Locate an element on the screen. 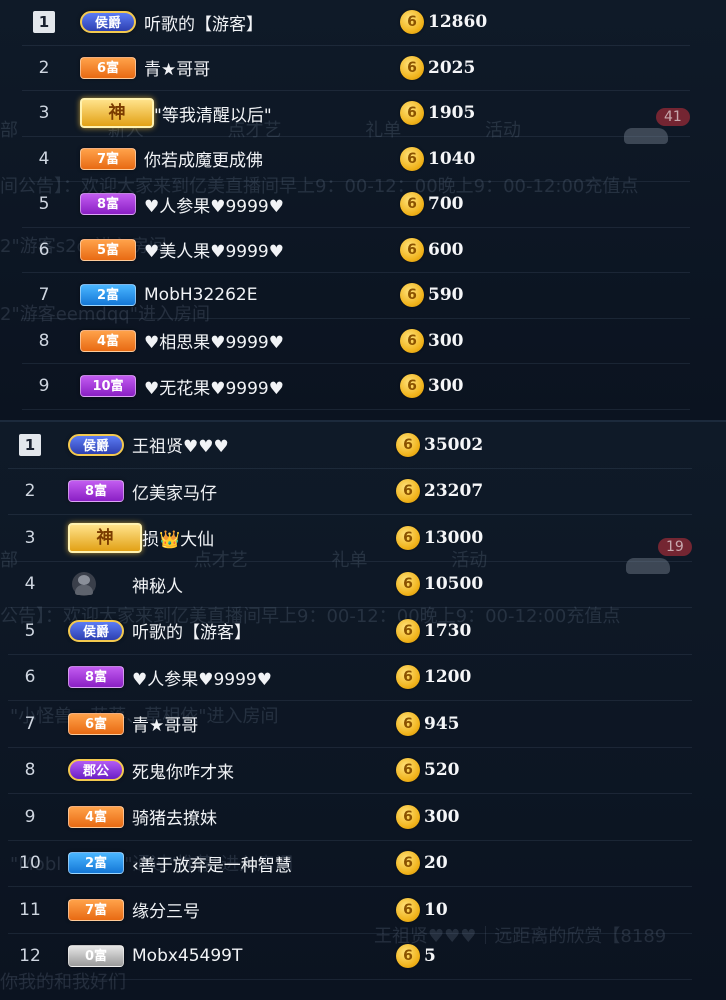 Image resolution: width=726 pixels, height=1000 pixels. score-value: 1040 is located at coordinates (452, 158).